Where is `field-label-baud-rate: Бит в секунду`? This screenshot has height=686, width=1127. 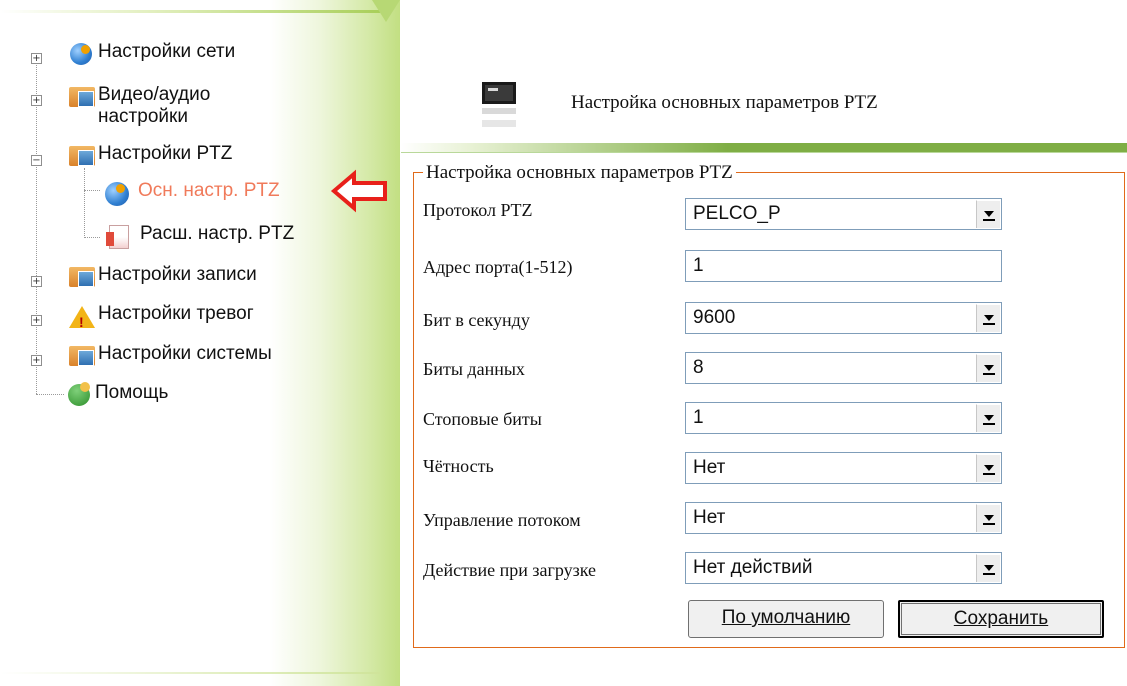
field-label-baud-rate: Бит в секунду is located at coordinates (476, 320).